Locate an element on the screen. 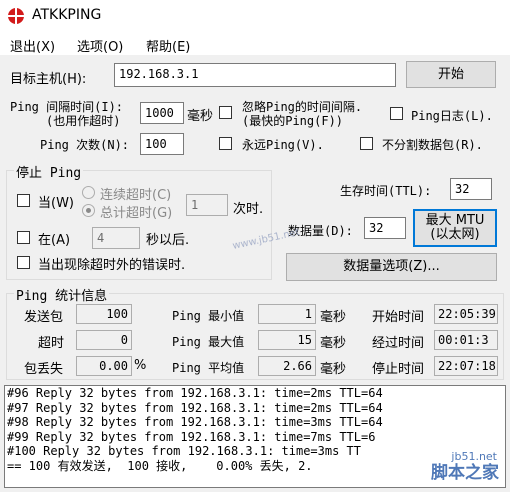 The width and height of the screenshot is (510, 492). consecutive-timeout-label: 连续超时(C) is located at coordinates (136, 195).